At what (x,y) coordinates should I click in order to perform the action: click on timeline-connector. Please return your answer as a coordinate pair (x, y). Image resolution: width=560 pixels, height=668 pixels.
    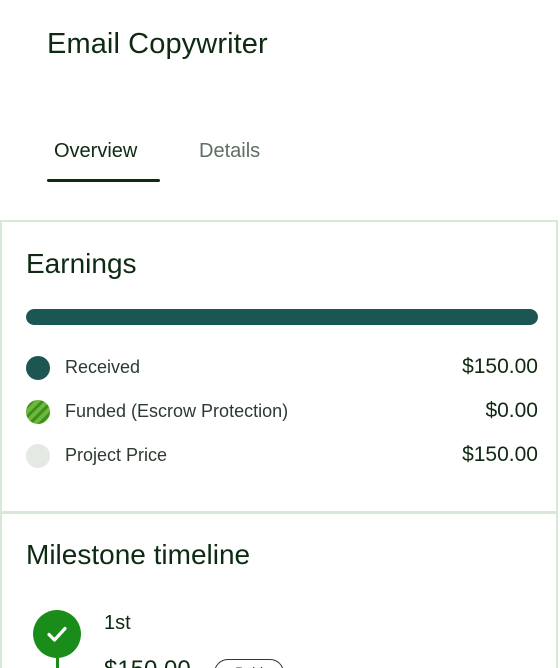
    Looking at the image, I should click on (57, 663).